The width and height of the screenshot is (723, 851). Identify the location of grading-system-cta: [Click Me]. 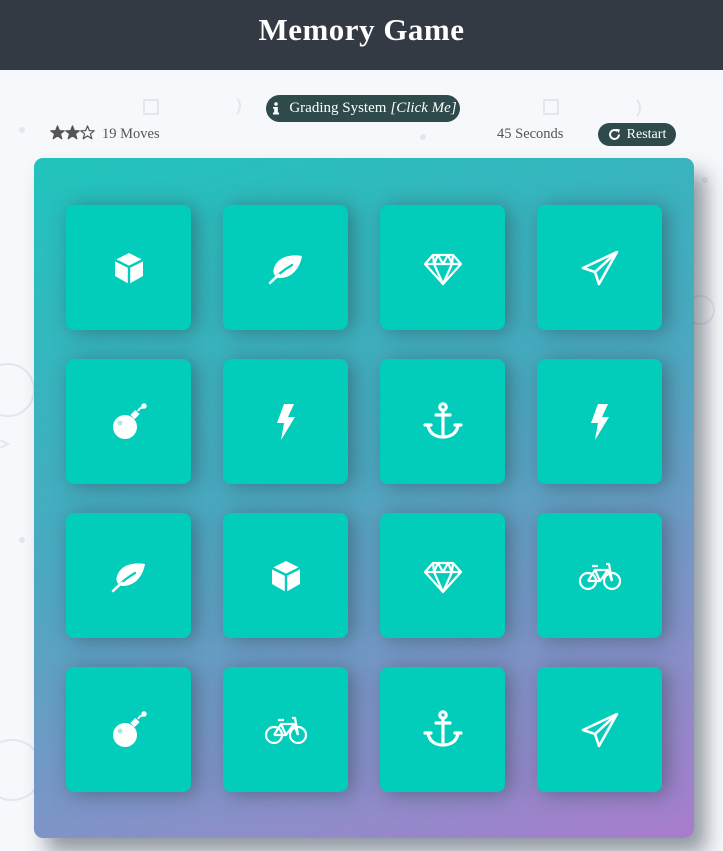
(423, 108).